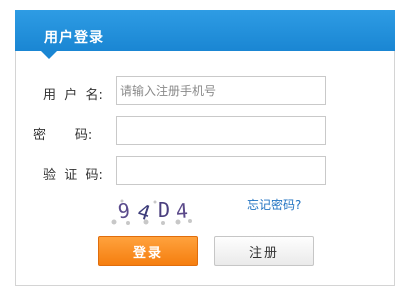  What do you see at coordinates (49, 55) in the screenshot?
I see `header-notch` at bounding box center [49, 55].